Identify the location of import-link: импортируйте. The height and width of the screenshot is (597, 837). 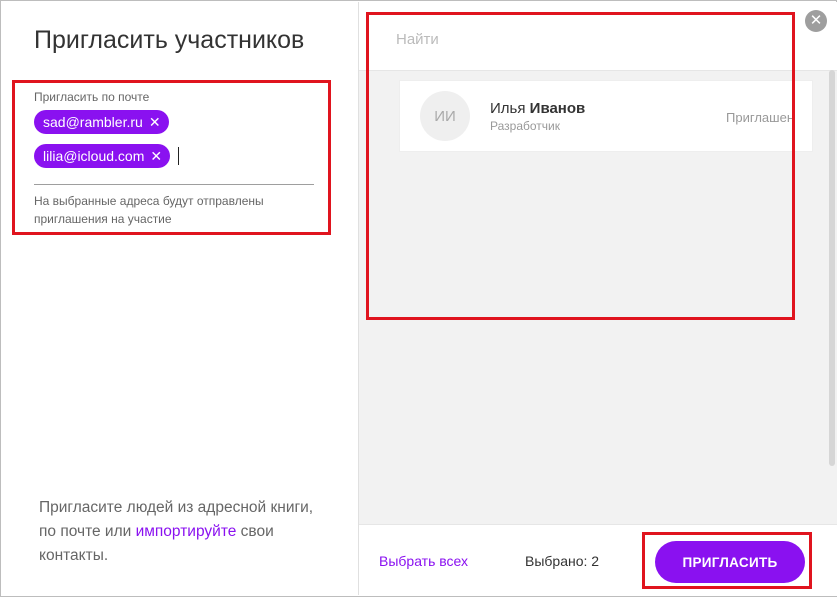
(186, 531).